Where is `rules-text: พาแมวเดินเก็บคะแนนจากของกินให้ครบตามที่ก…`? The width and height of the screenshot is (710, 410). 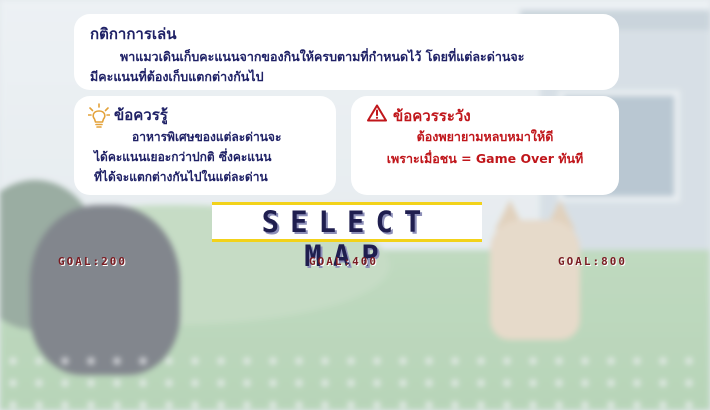
rules-text: พาแมวเดินเก็บคะแนนจากของกินให้ครบตามที่ก… is located at coordinates (346, 67).